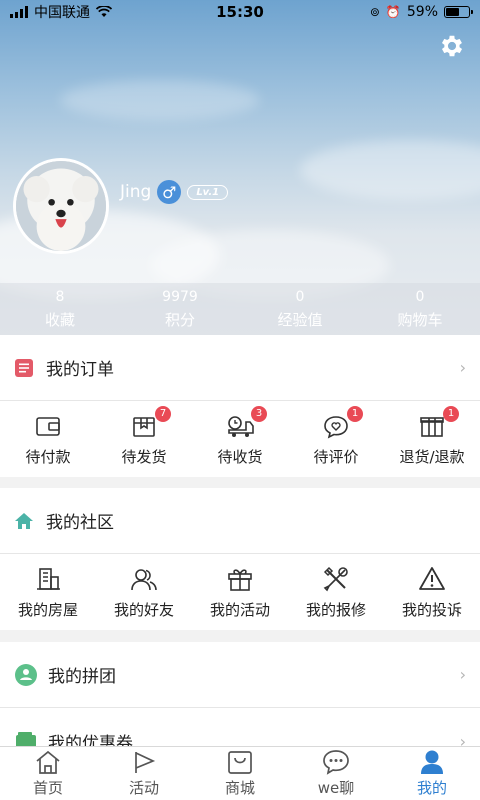 The height and width of the screenshot is (800, 480). I want to click on username: Jing, so click(136, 192).